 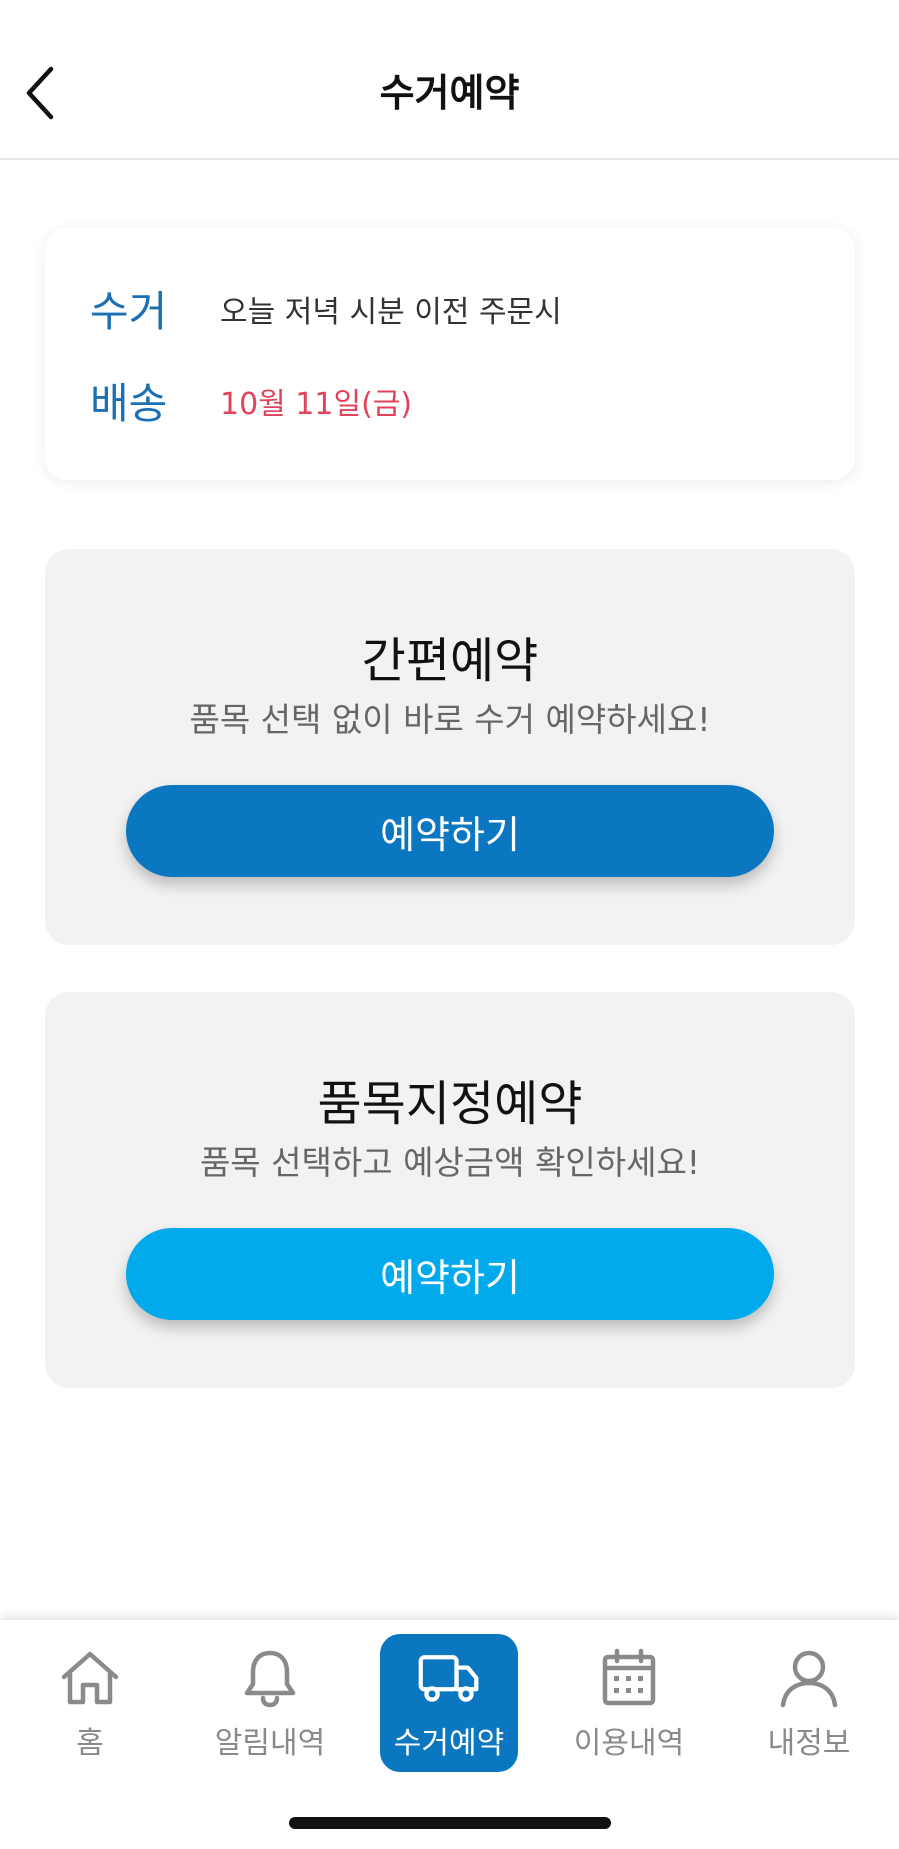 I want to click on bottom-tab-bar: 홈 알림내역 수거예약 이용내역 내정보, so click(x=449, y=1734).